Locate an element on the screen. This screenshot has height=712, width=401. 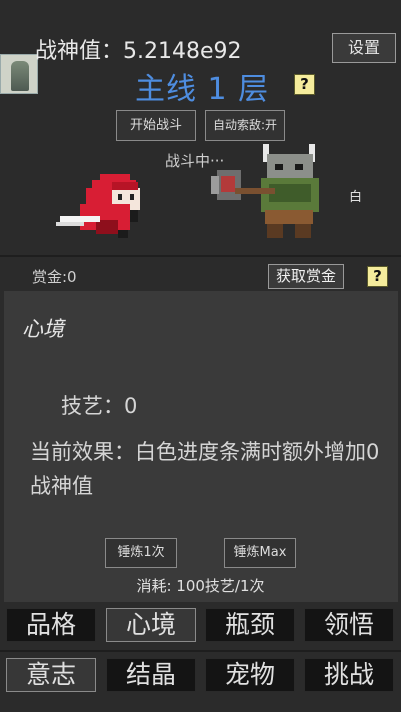
enemy-tag: 白 is located at coordinates (356, 197).